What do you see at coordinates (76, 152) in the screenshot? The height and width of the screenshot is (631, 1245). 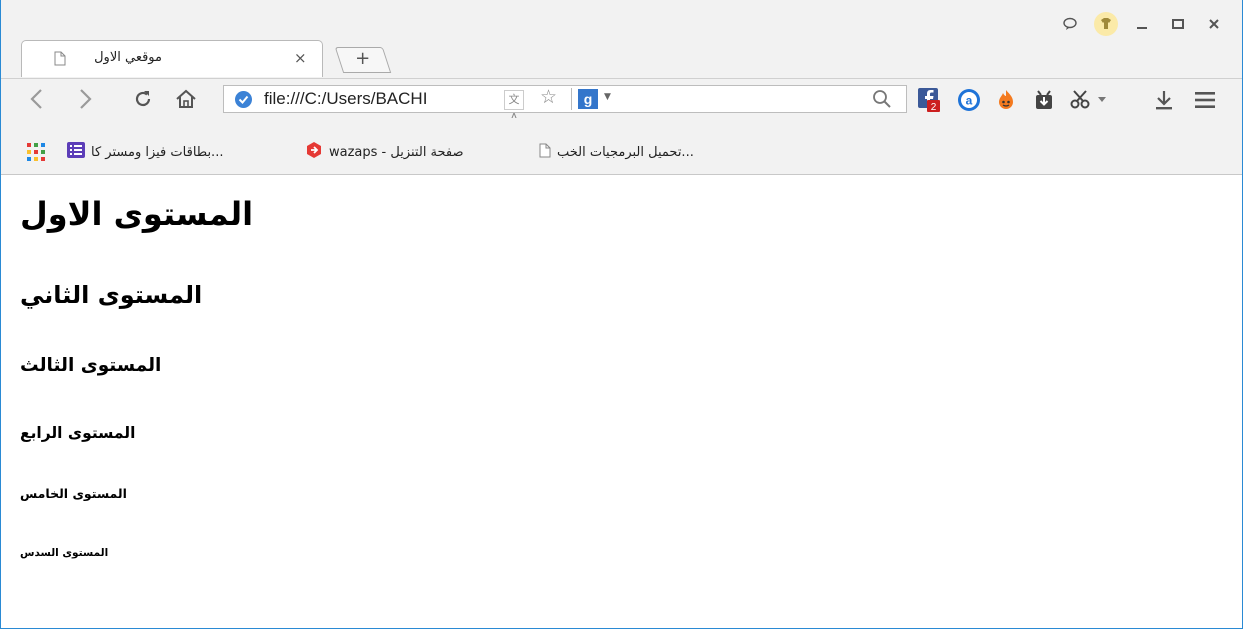 I see `list-icon` at bounding box center [76, 152].